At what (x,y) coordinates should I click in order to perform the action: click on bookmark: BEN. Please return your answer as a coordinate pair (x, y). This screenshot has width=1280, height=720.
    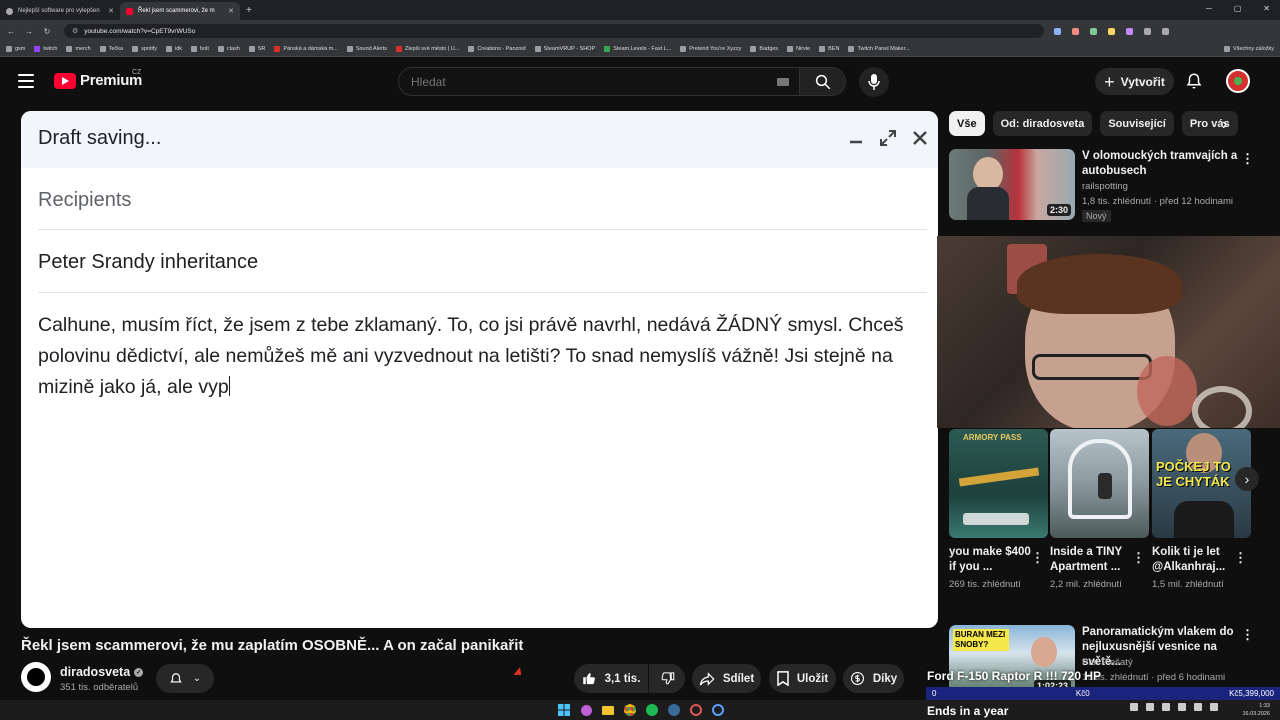
    Looking at the image, I should click on (829, 49).